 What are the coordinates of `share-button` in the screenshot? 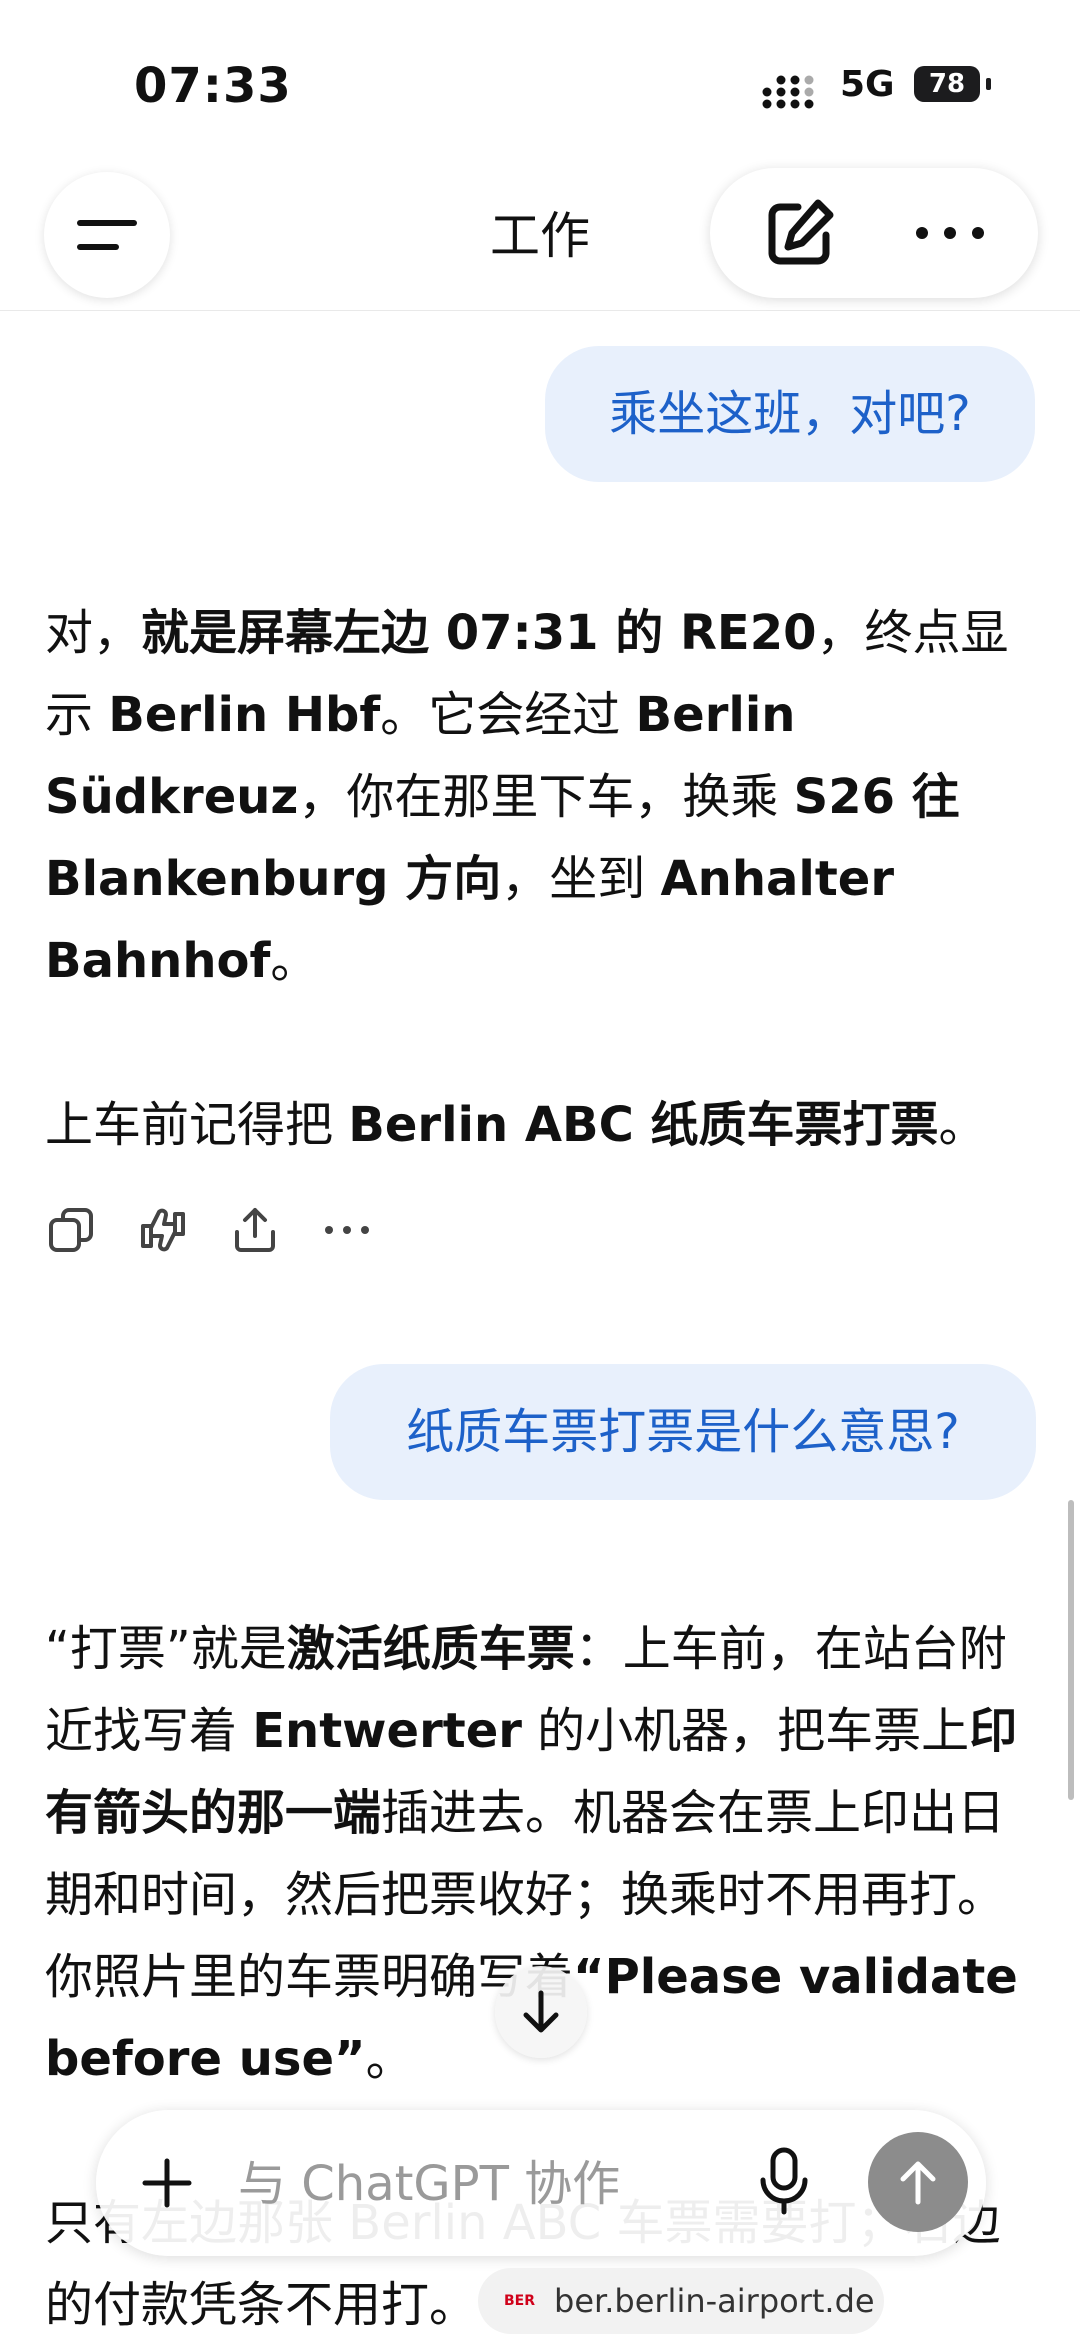 It's located at (255, 1230).